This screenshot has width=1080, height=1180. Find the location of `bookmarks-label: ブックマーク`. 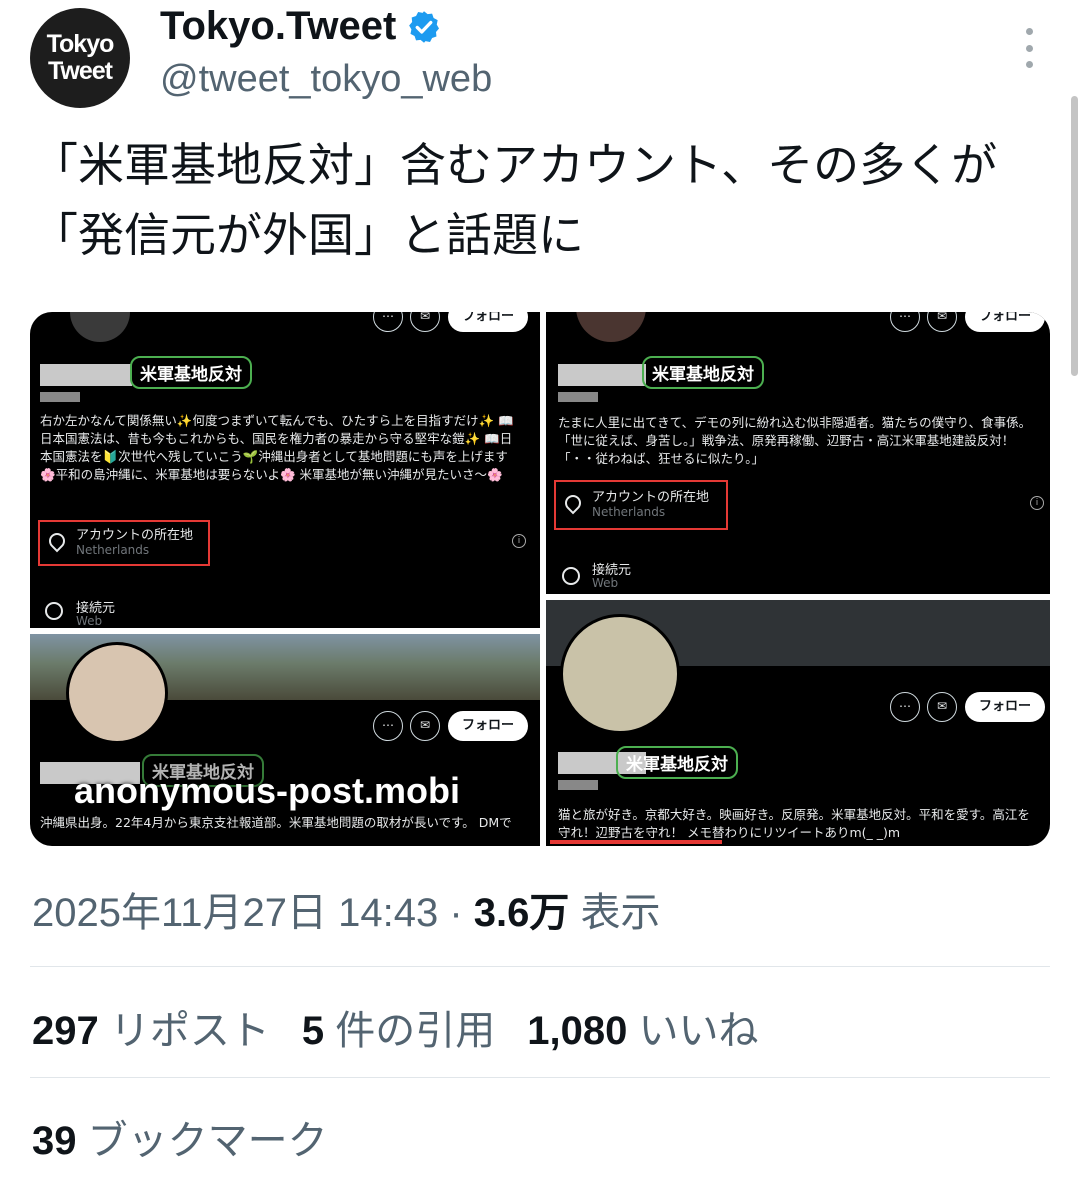

bookmarks-label: ブックマーク is located at coordinates (207, 1141).